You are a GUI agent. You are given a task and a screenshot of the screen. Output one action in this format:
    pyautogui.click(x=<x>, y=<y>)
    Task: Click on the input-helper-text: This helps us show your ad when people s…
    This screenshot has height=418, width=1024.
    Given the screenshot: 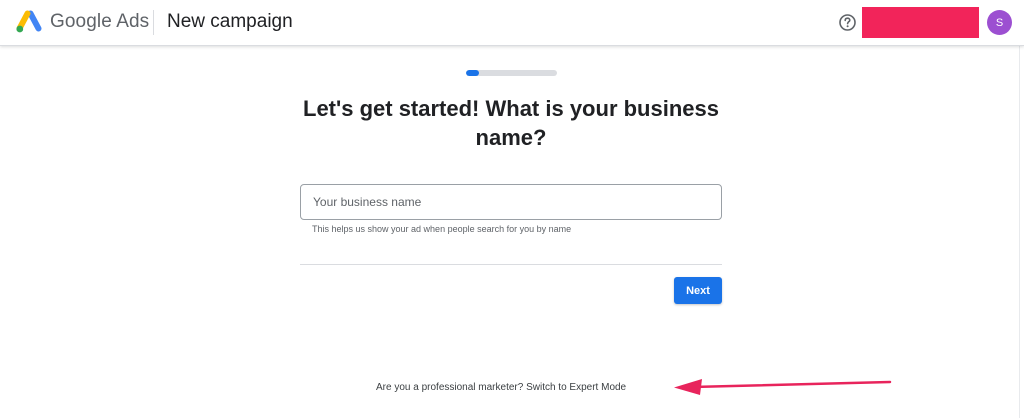 What is the action you would take?
    pyautogui.click(x=442, y=229)
    